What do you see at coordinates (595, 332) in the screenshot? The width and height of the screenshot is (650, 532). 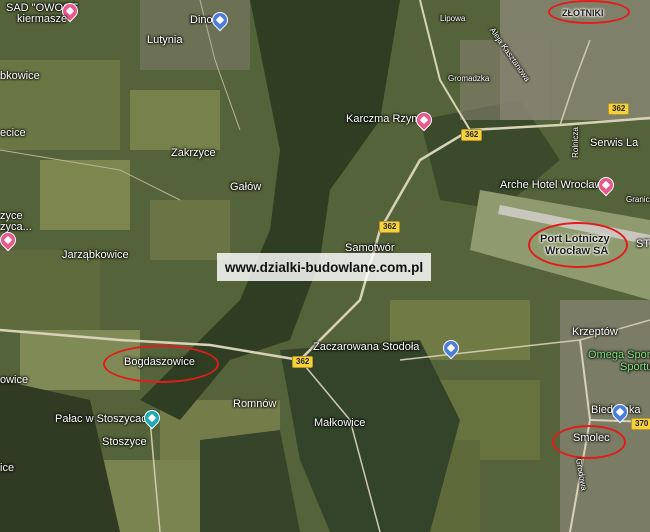 I see `label-krzeptow: Krzeptów` at bounding box center [595, 332].